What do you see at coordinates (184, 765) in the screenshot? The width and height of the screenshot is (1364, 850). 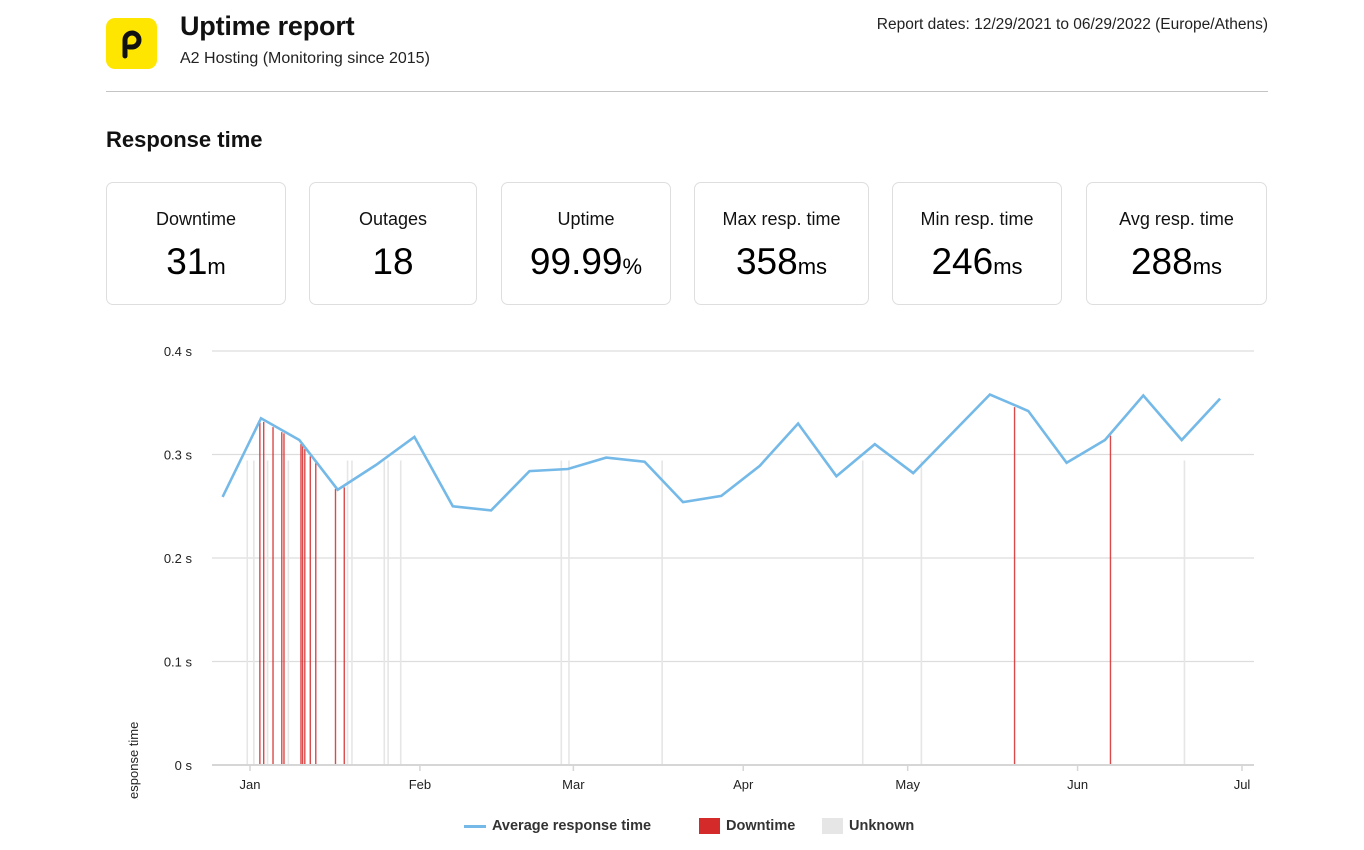 I see `y-tick-label: 0 s` at bounding box center [184, 765].